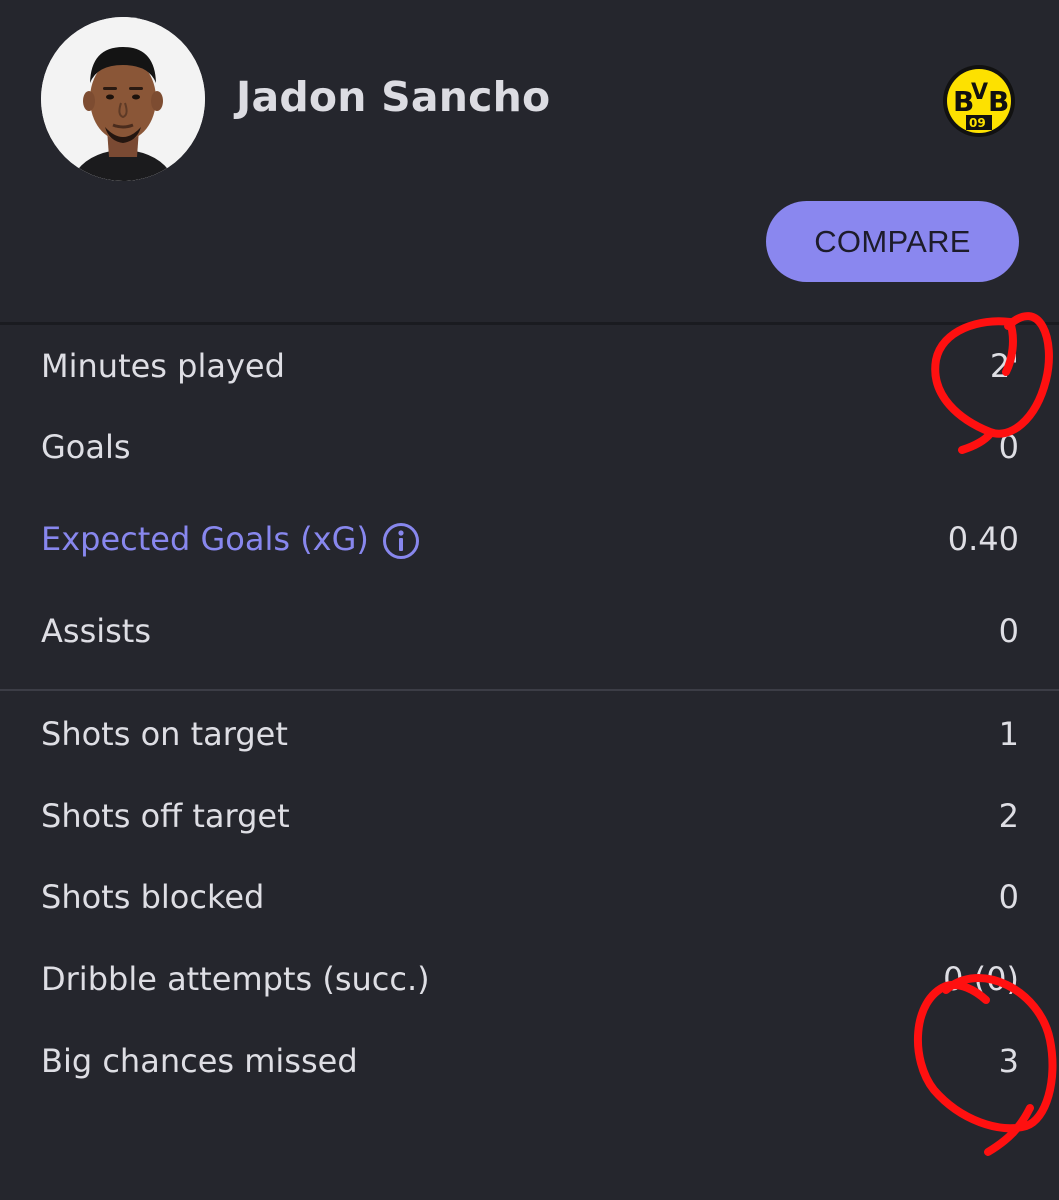 The height and width of the screenshot is (1200, 1059). I want to click on stat-value: 0 (0), so click(981, 979).